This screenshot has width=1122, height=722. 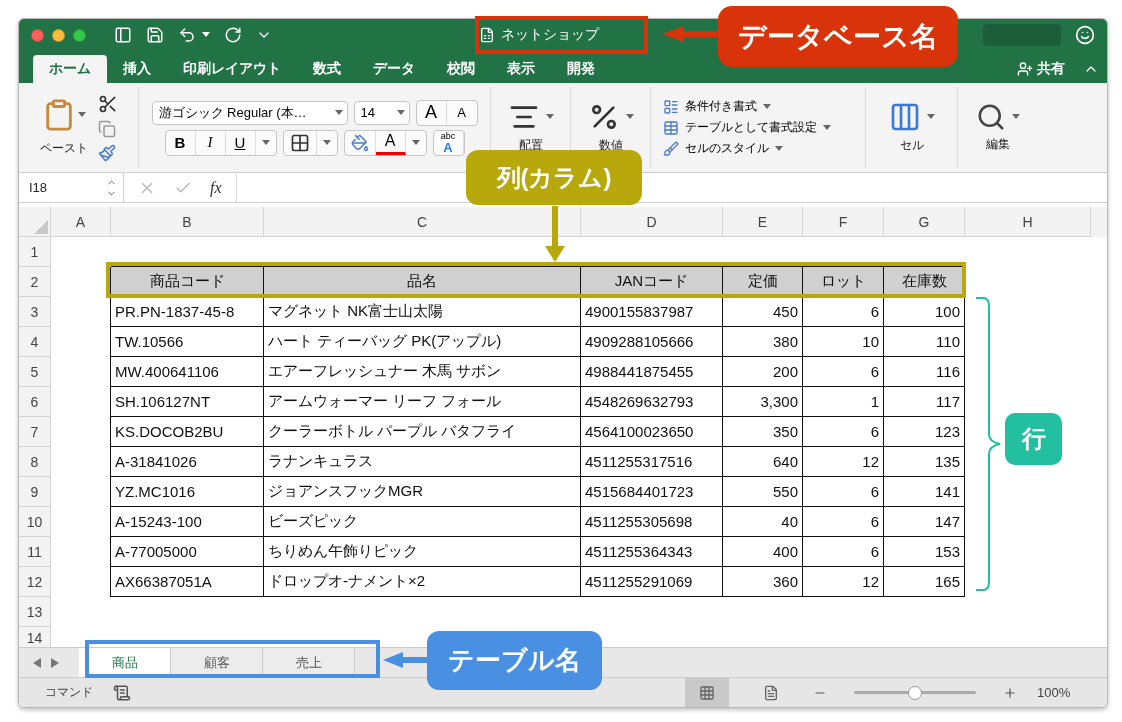 I want to click on table-cell: 4900155837987, so click(x=652, y=312).